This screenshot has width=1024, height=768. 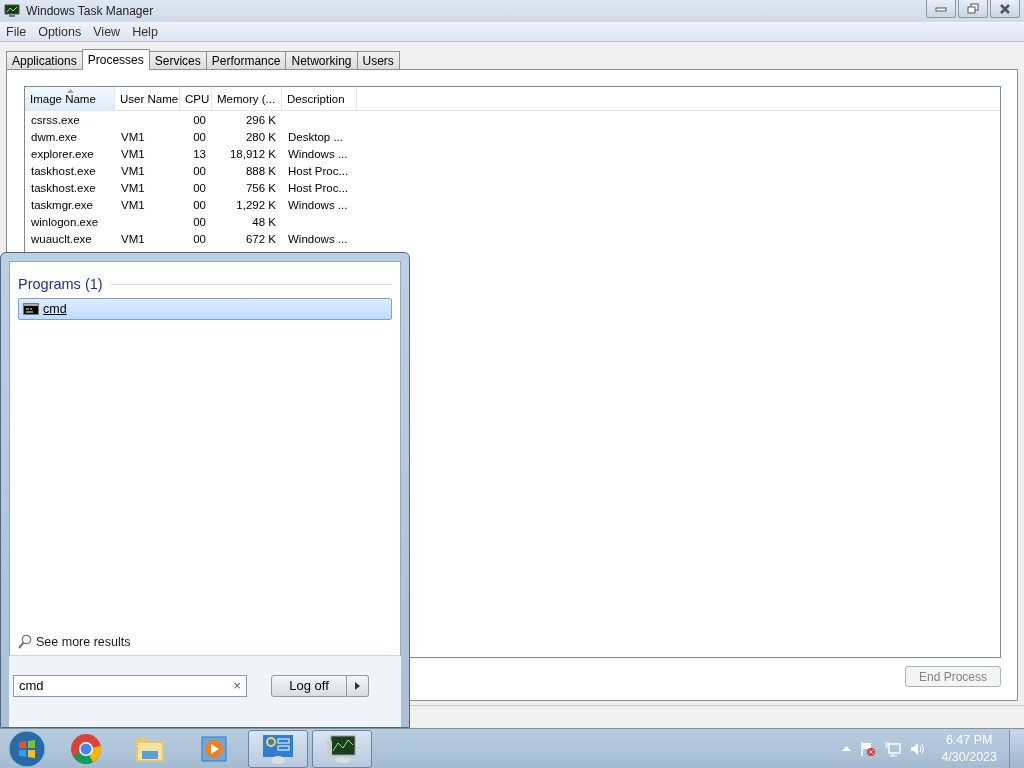 What do you see at coordinates (65, 221) in the screenshot?
I see `table-cell: winlogon.exe` at bounding box center [65, 221].